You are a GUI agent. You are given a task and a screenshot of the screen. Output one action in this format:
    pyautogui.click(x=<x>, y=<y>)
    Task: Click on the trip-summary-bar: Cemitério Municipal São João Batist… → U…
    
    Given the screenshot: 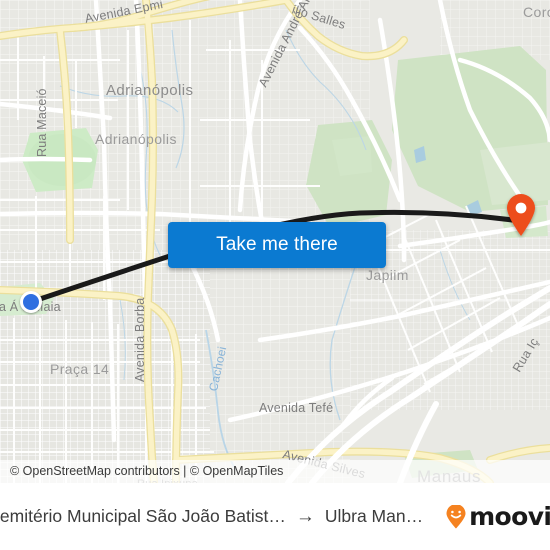 What is the action you would take?
    pyautogui.click(x=275, y=516)
    